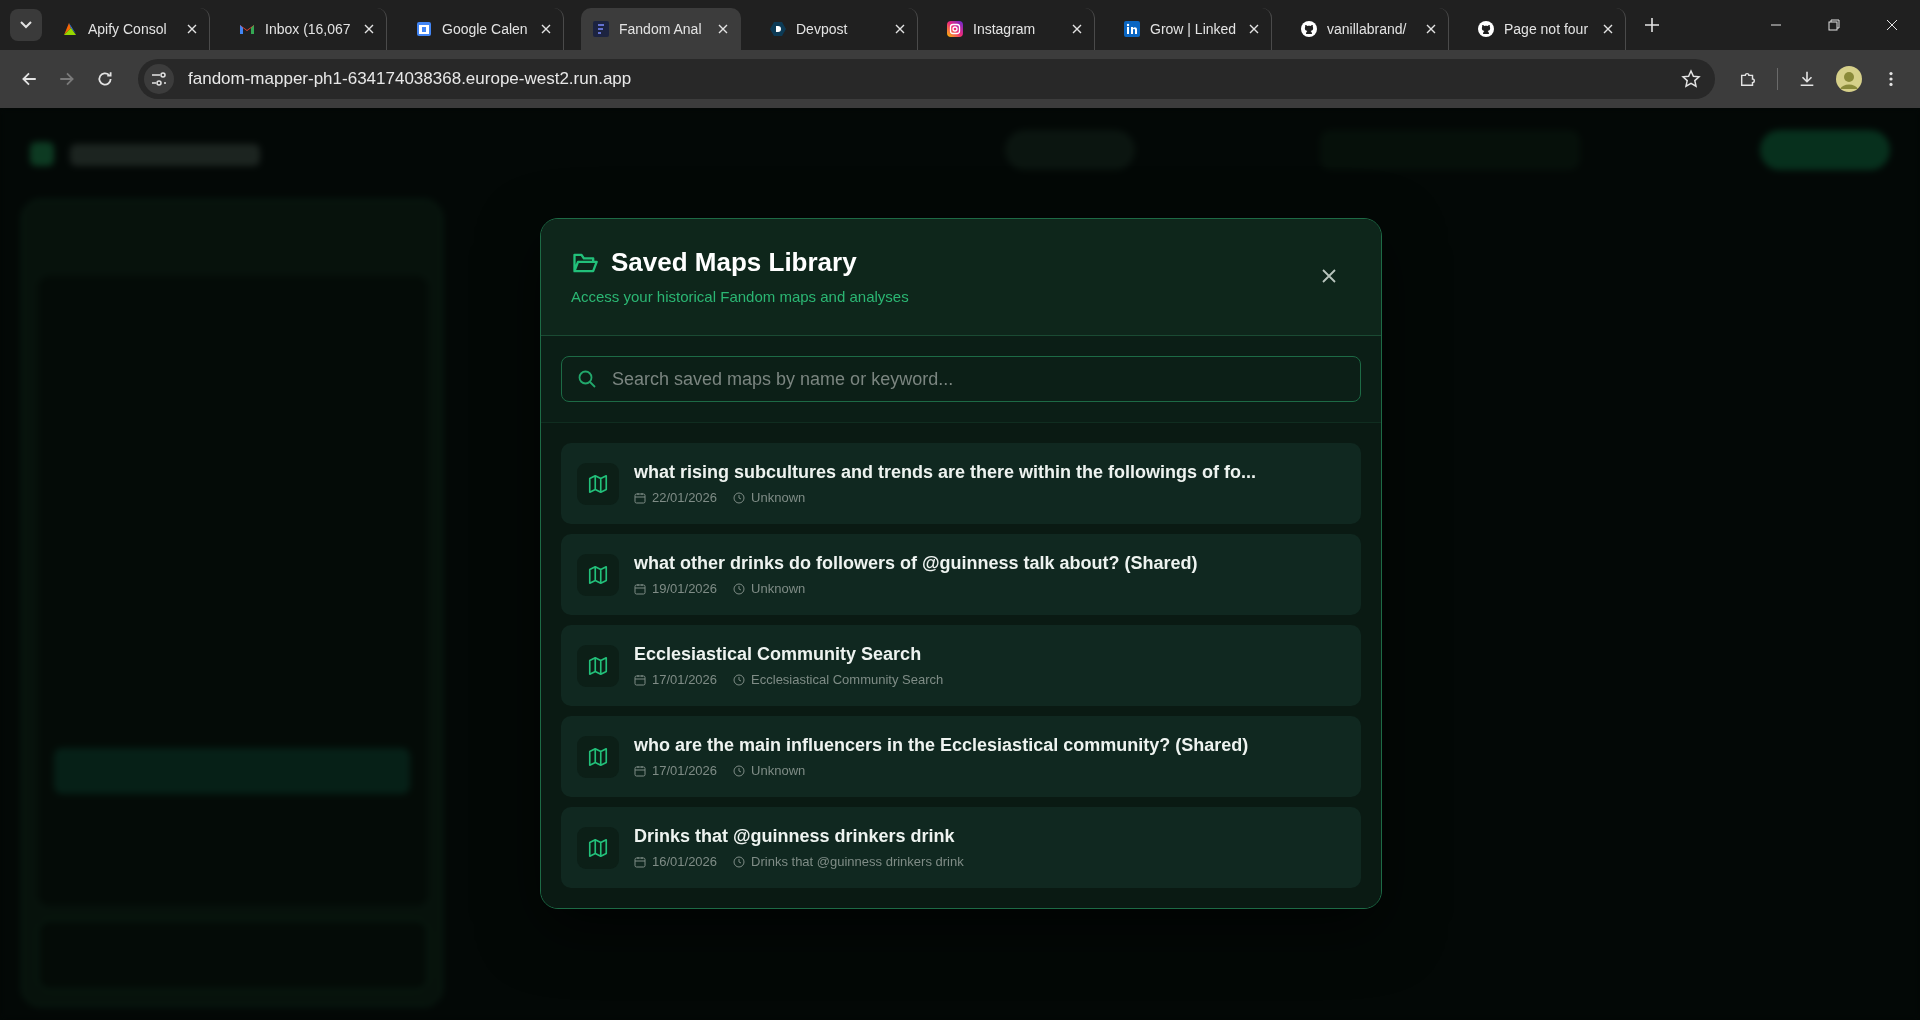 This screenshot has height=1020, width=1920. What do you see at coordinates (916, 563) in the screenshot?
I see `map-name: what other drinks do followers of @guinness talk about? (Shared)` at bounding box center [916, 563].